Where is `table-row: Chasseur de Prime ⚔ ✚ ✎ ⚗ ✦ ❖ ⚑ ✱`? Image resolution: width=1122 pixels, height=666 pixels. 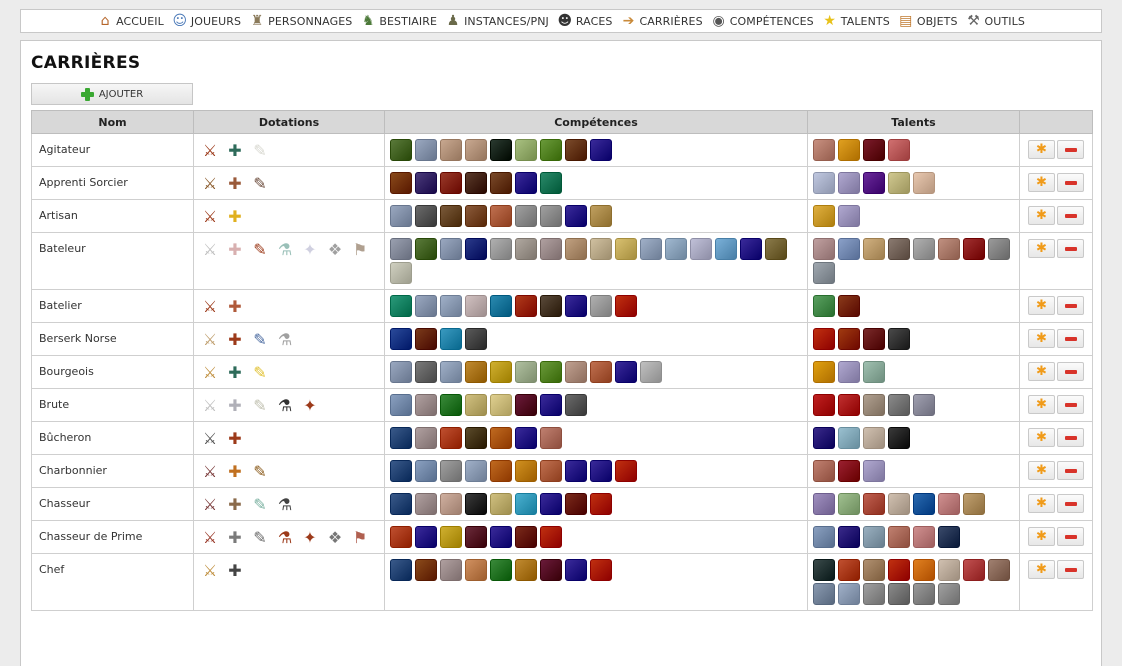
table-row: Chasseur de Prime ⚔ ✚ ✎ ⚗ ✦ ❖ ⚑ ✱ is located at coordinates (562, 537).